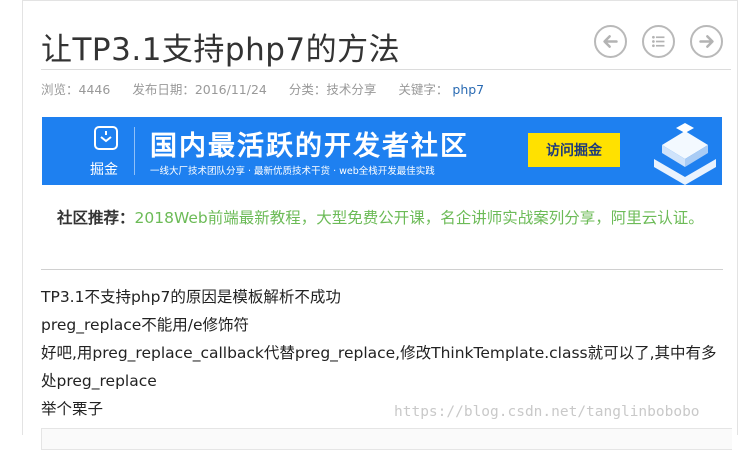  I want to click on arrow-left-icon, so click(610, 41).